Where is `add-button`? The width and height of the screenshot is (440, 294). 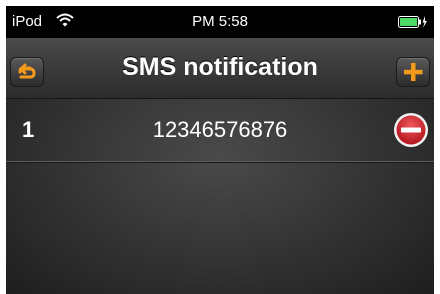
add-button is located at coordinates (413, 72).